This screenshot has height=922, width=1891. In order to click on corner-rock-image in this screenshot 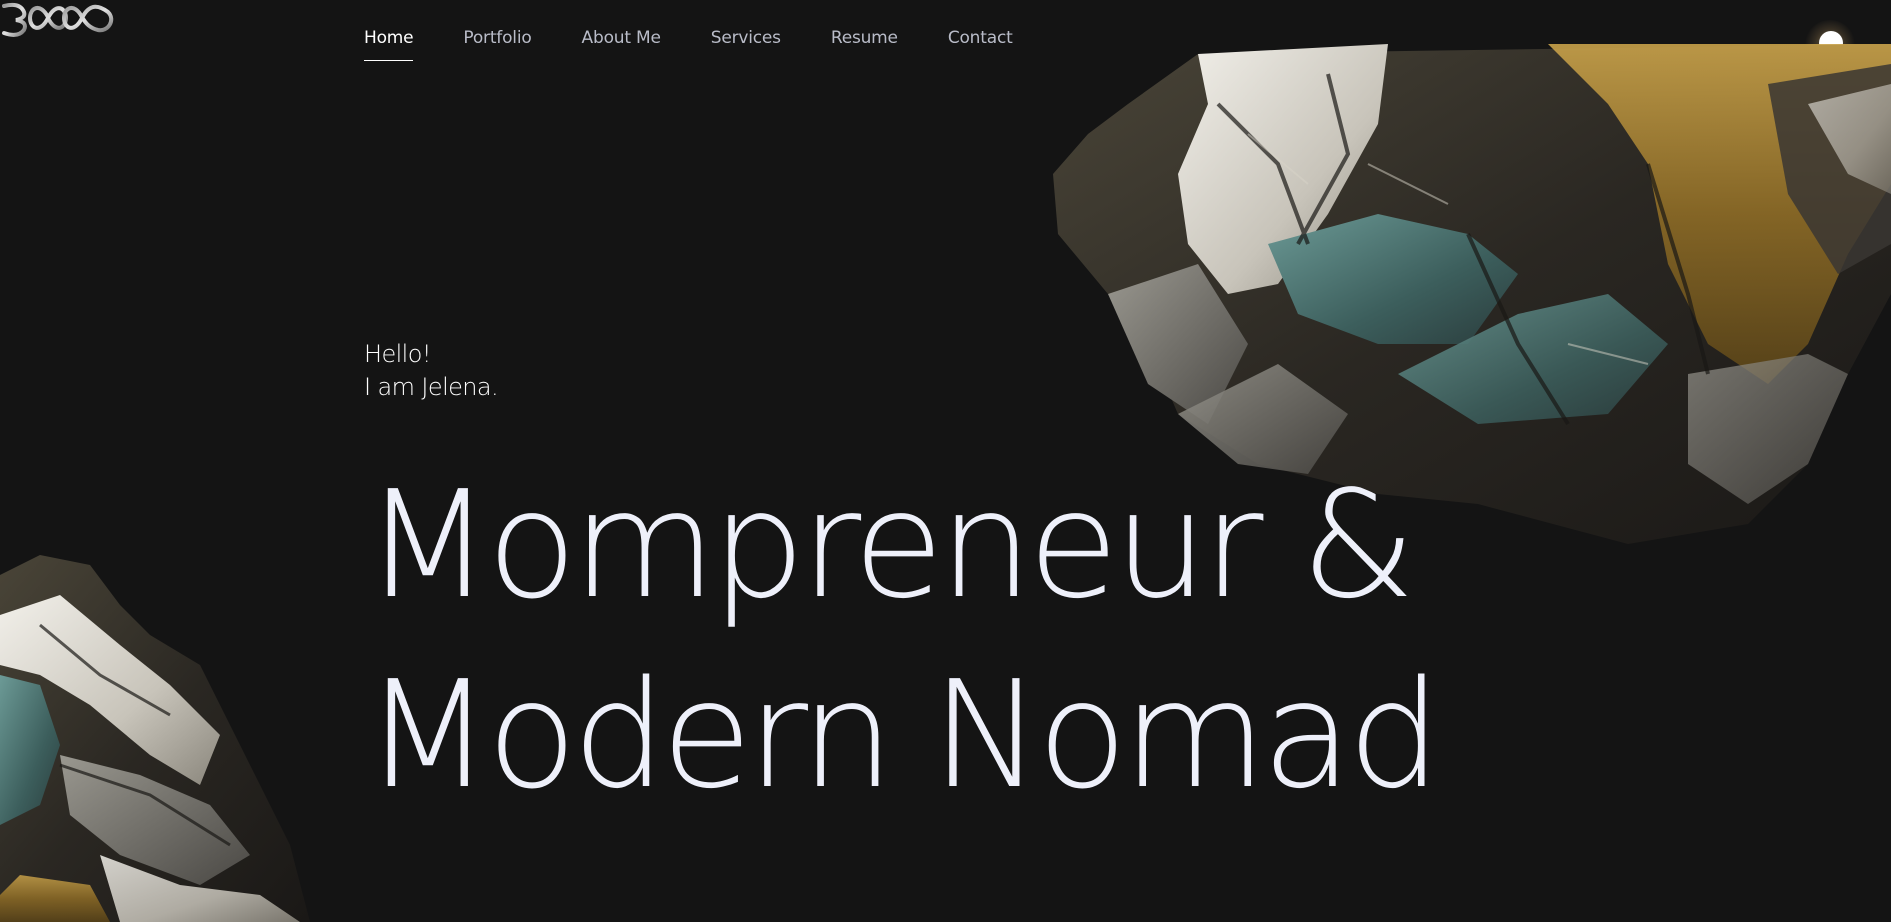, I will do `click(155, 738)`.